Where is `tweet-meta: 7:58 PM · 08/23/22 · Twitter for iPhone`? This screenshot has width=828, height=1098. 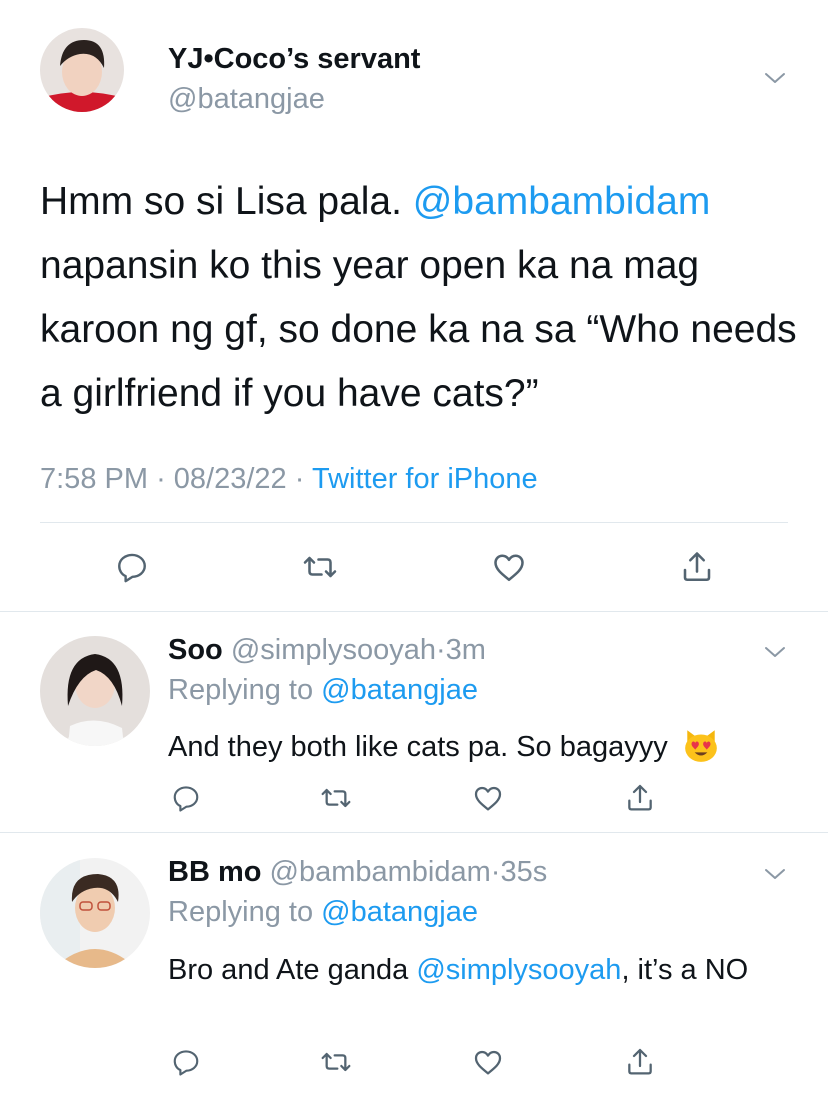
tweet-meta: 7:58 PM · 08/23/22 · Twitter for iPhone is located at coordinates (289, 479).